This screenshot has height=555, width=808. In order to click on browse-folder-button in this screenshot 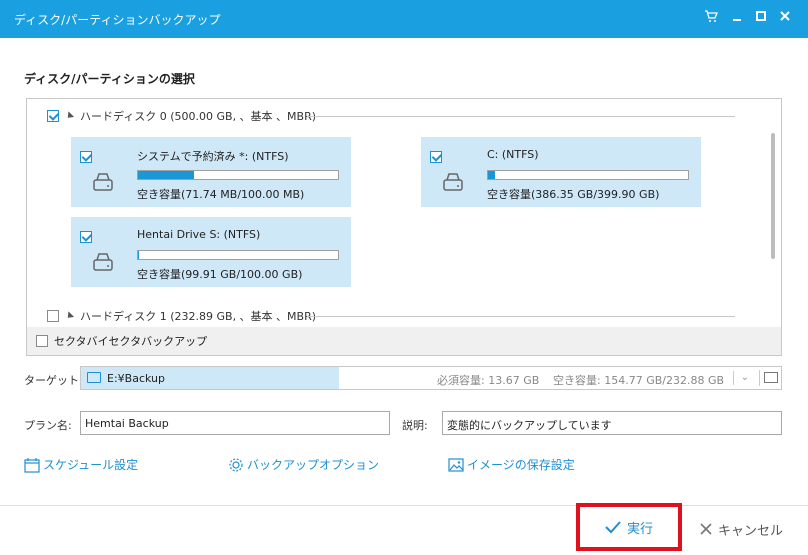, I will do `click(769, 378)`.